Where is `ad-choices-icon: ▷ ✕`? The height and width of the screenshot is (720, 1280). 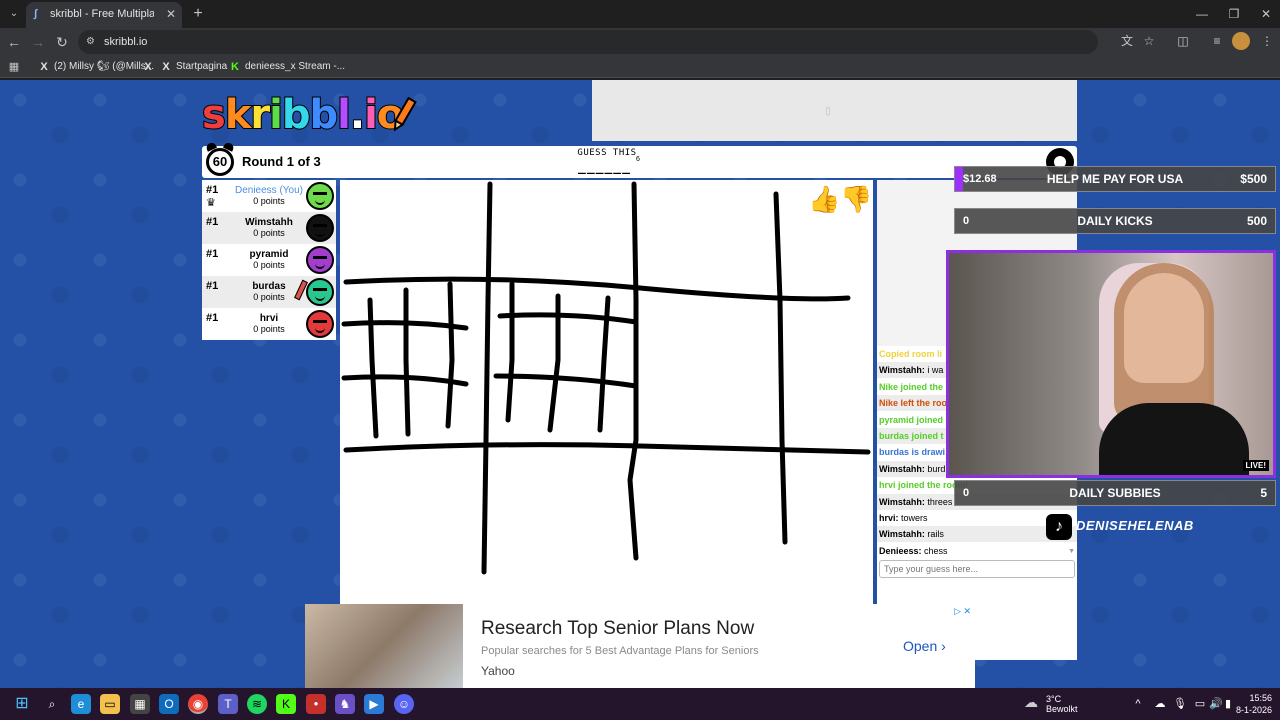
ad-choices-icon: ▷ ✕ is located at coordinates (962, 611).